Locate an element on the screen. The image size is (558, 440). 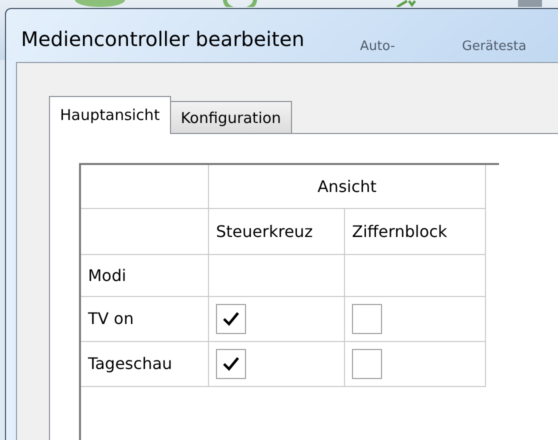
tab: Hauptansicht is located at coordinates (110, 115).